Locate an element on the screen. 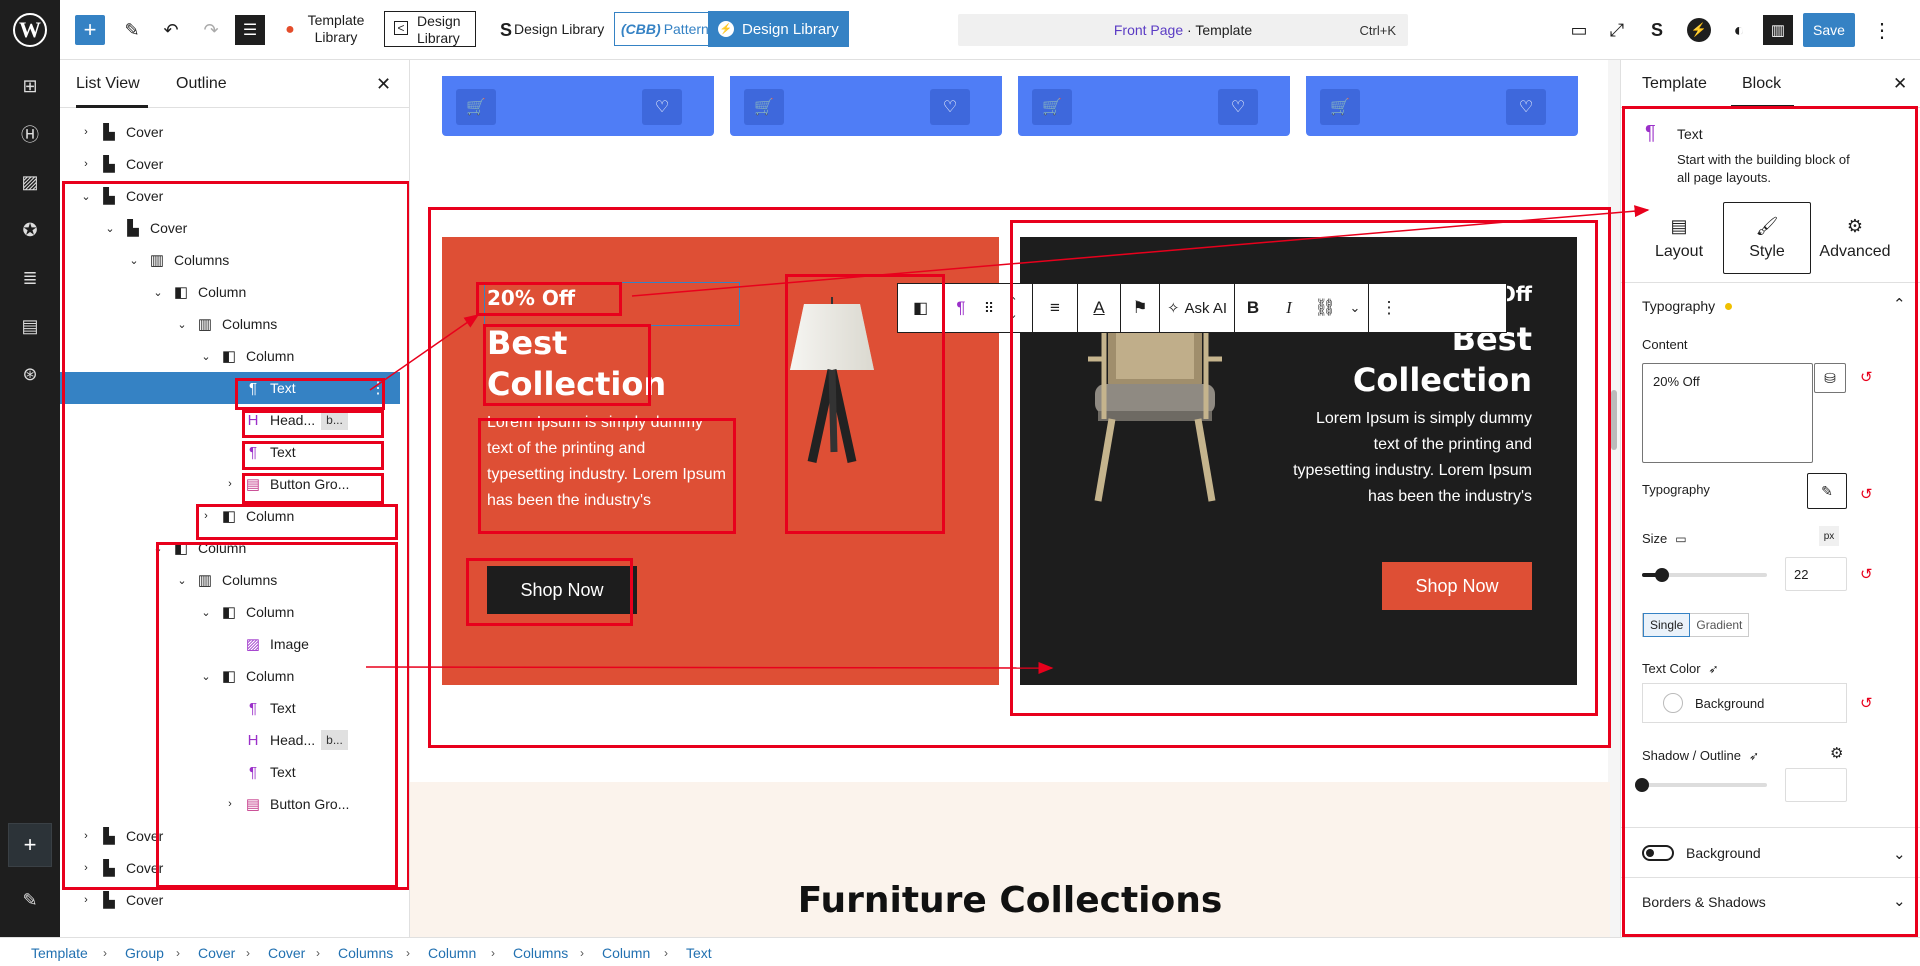 Image resolution: width=1920 pixels, height=966 pixels. paragraph-icon: ¶ is located at coordinates (961, 308).